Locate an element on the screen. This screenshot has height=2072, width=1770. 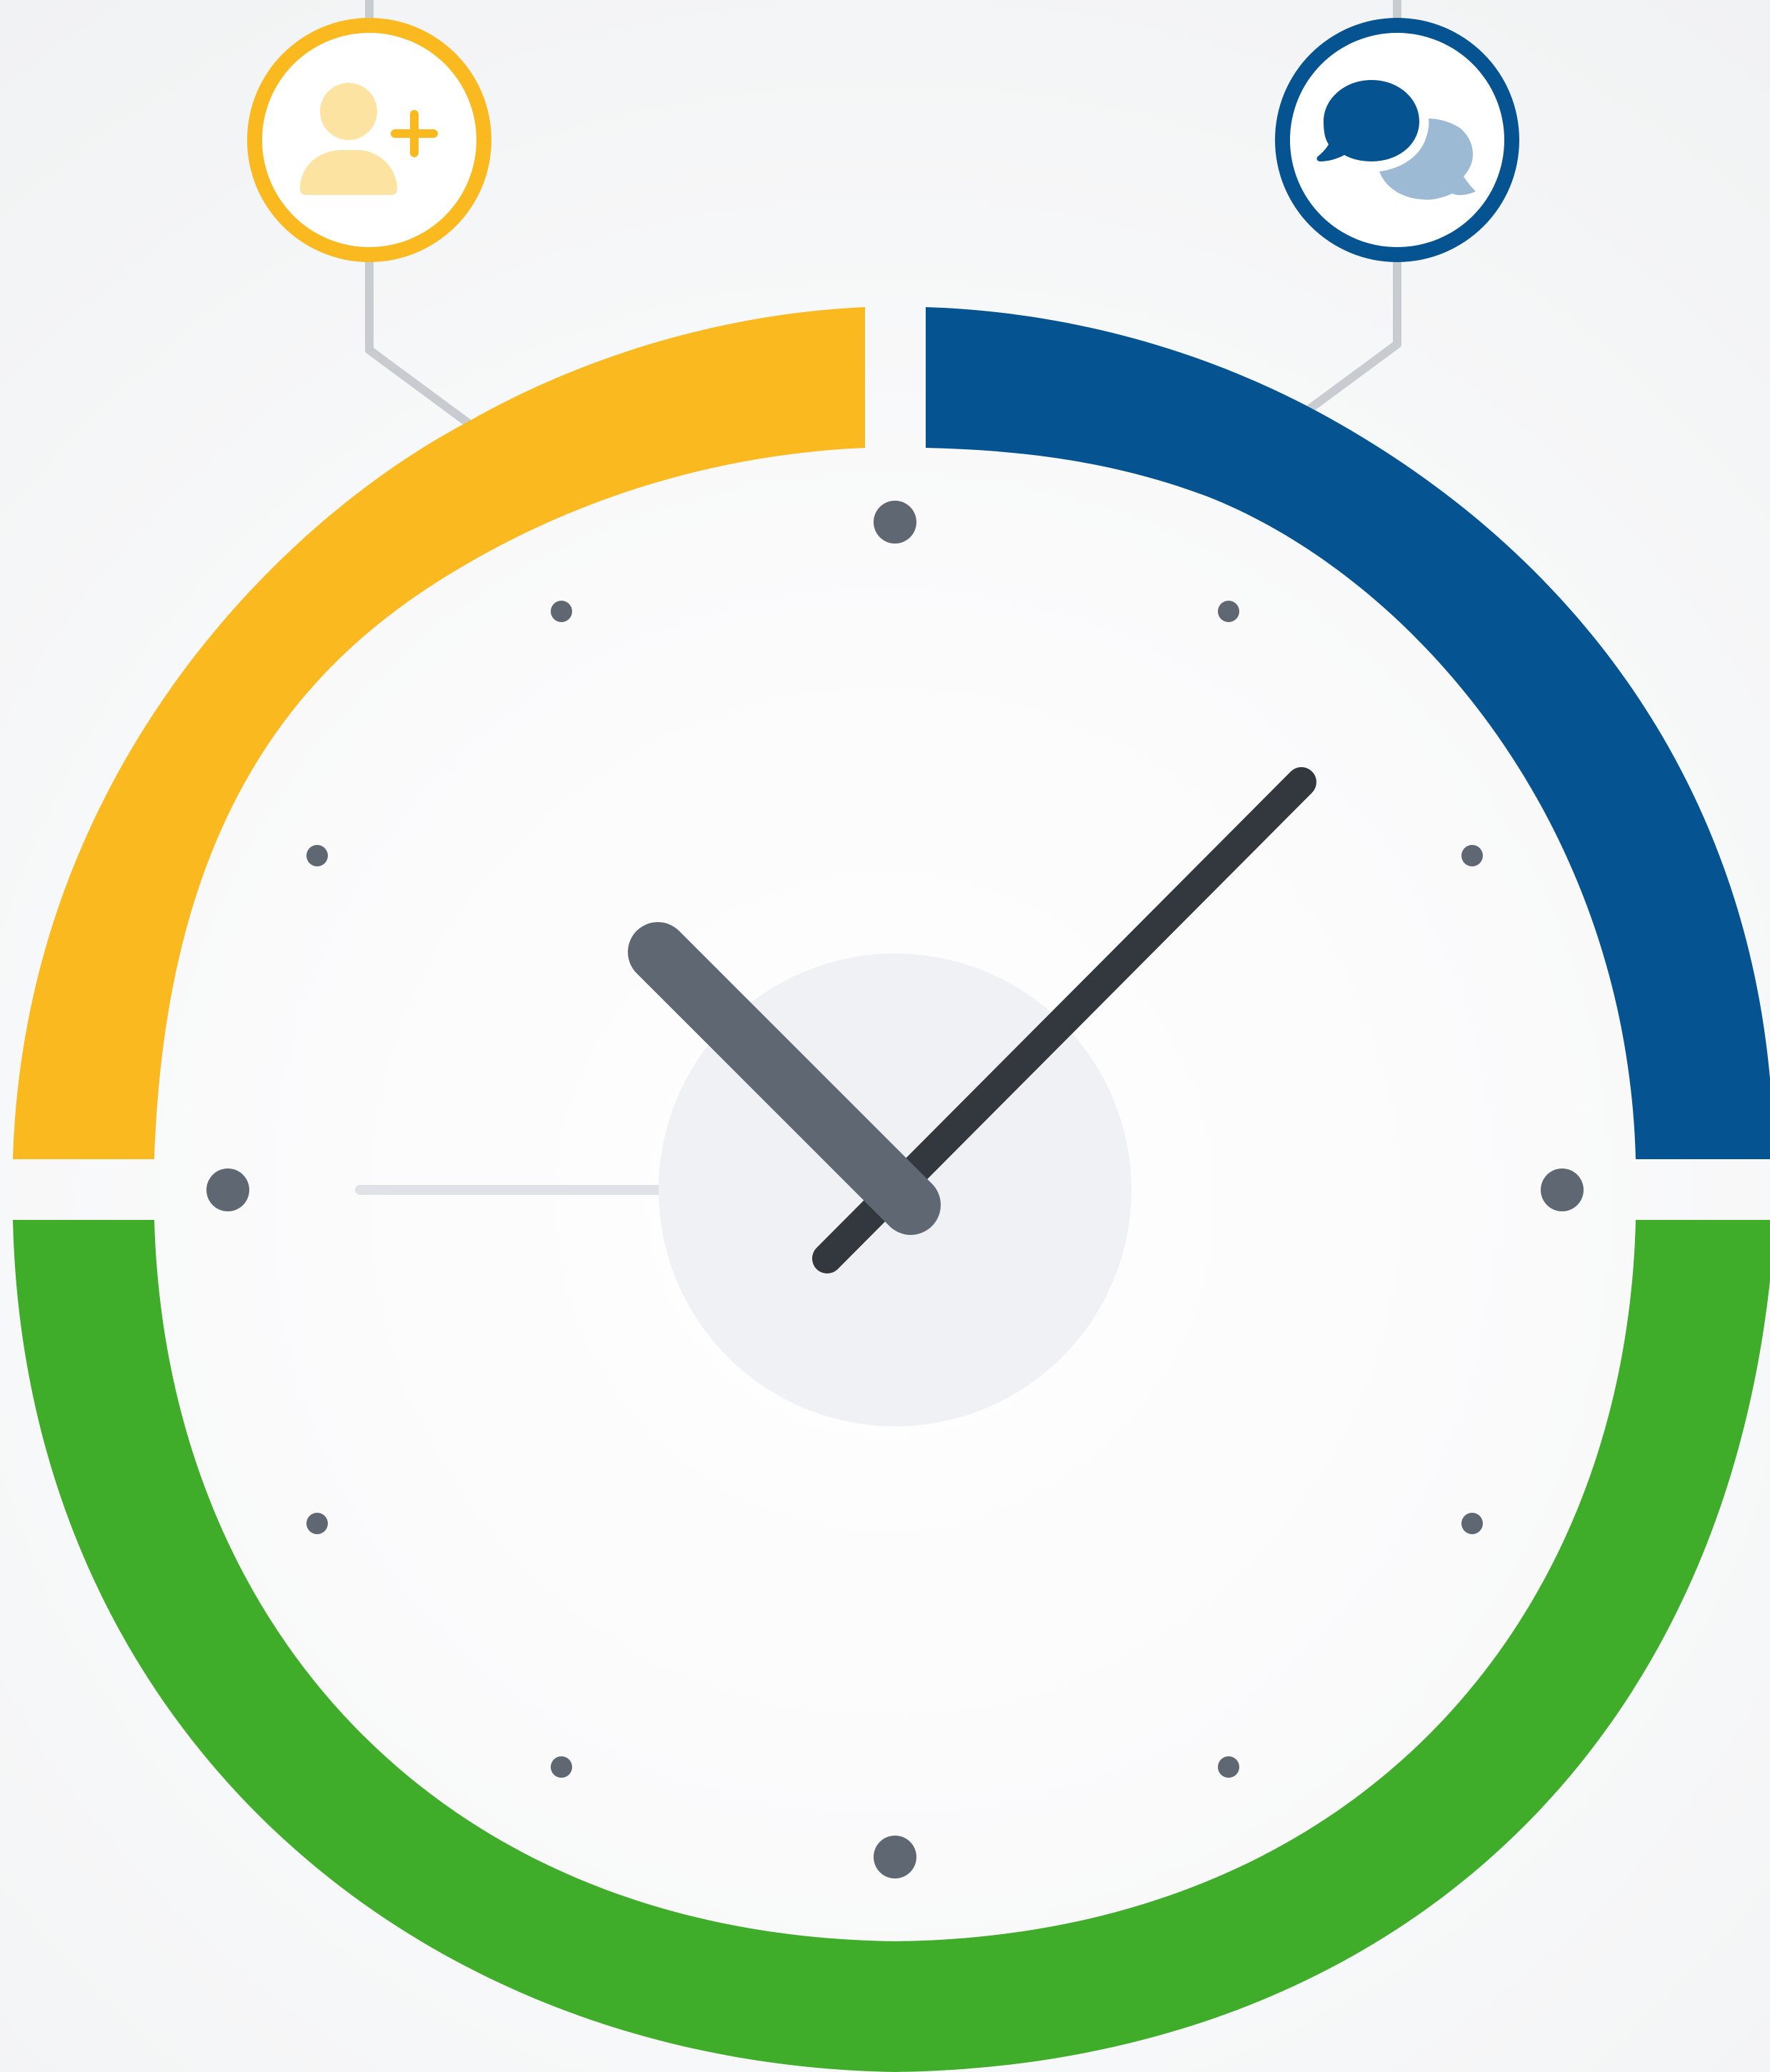
add-user-badge-center is located at coordinates (369, 140).